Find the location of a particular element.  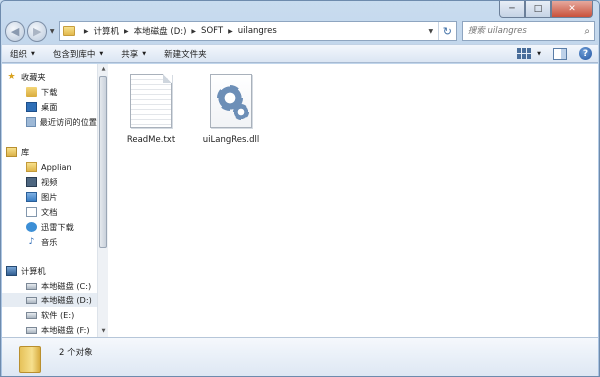

sidebar-item-label: 下载 is located at coordinates (49, 92).